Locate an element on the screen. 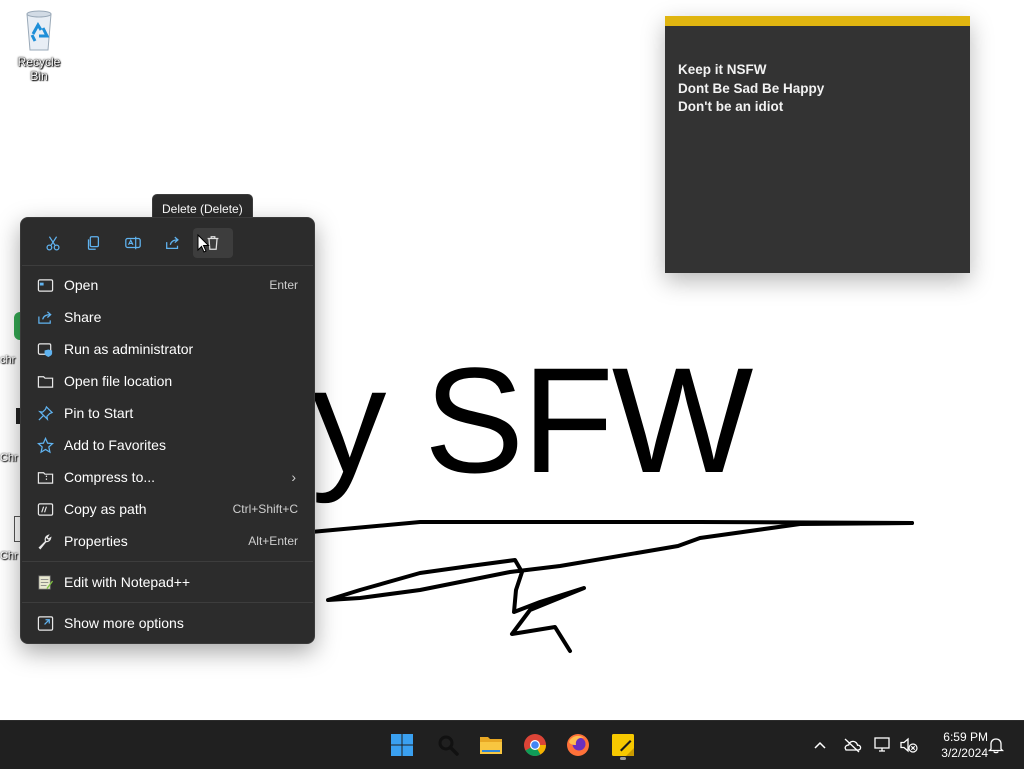  volume-button is located at coordinates (909, 745).